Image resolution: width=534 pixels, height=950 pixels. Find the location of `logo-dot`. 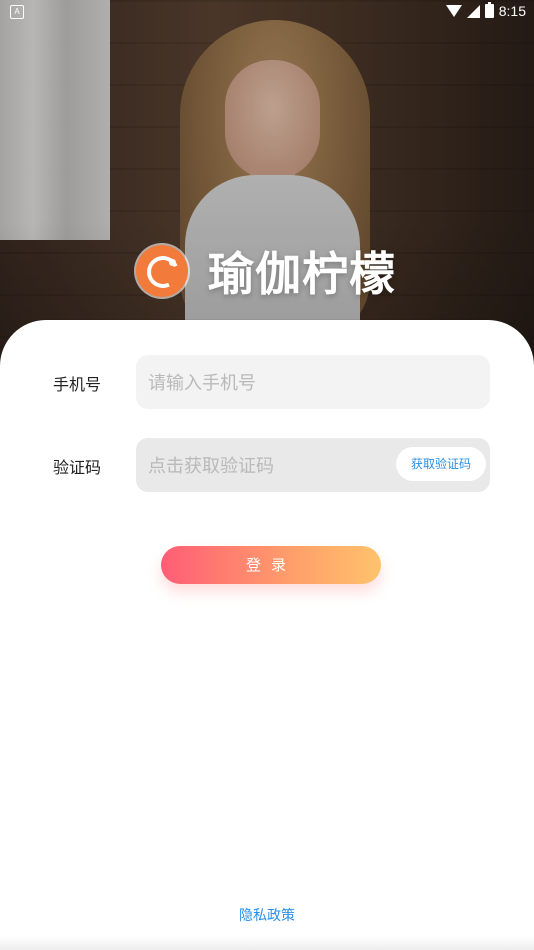

logo-dot is located at coordinates (172, 262).